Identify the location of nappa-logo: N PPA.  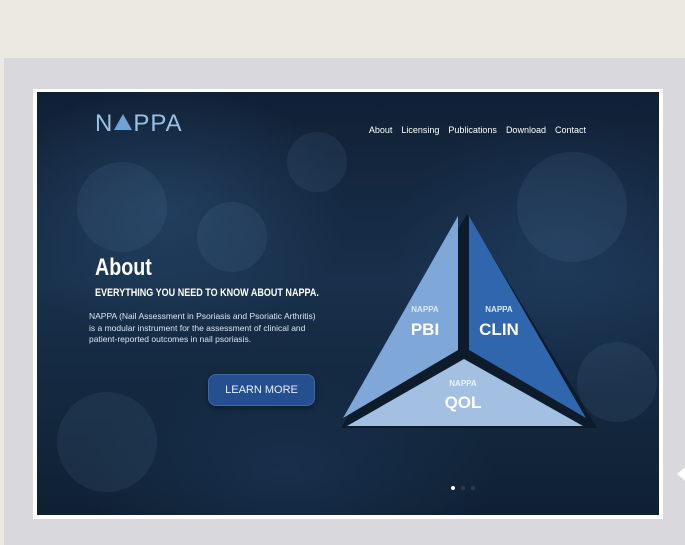
(139, 124).